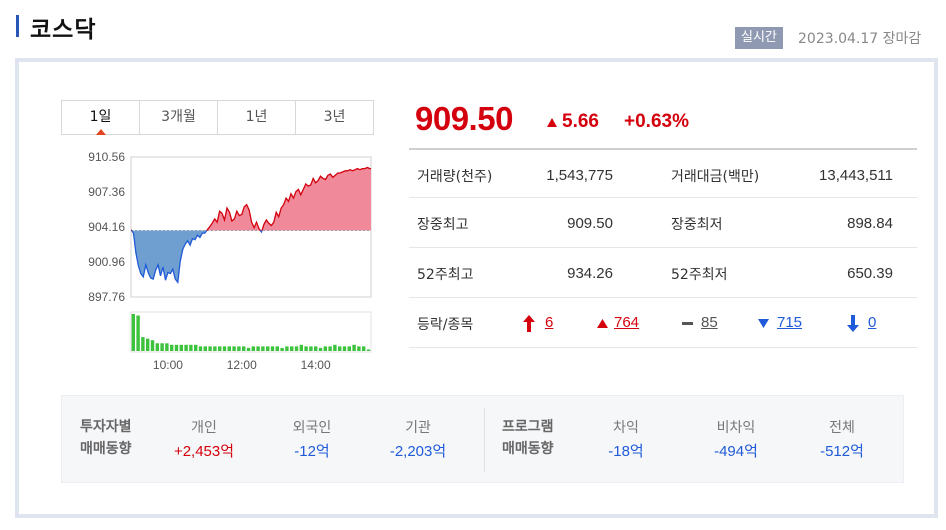  Describe the element at coordinates (870, 273) in the screenshot. I see `w52-low-value: 650.39` at that location.